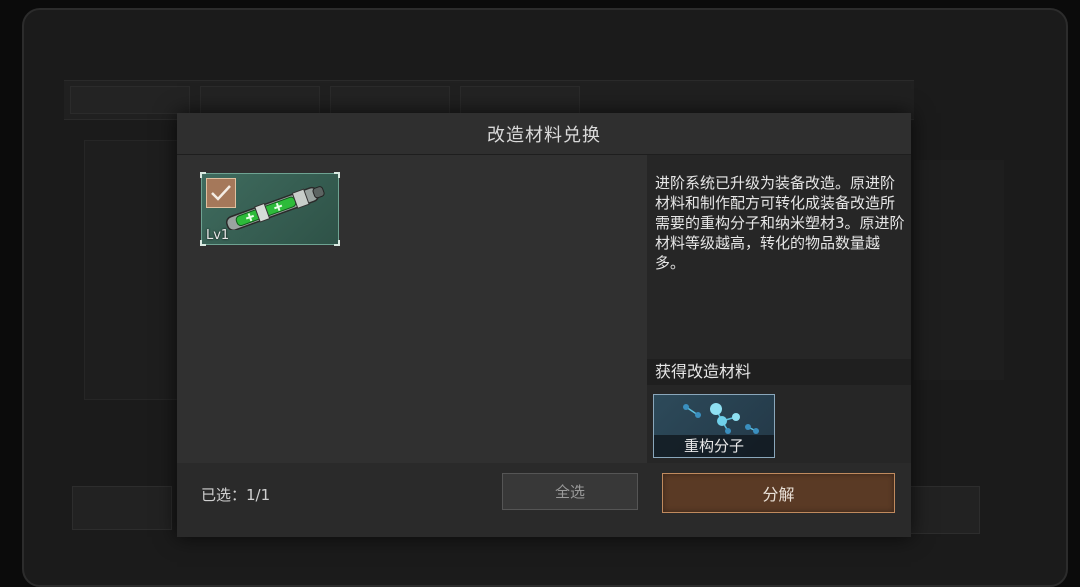 This screenshot has height=587, width=1080. I want to click on dialog-header: 改造材料兑换, so click(544, 134).